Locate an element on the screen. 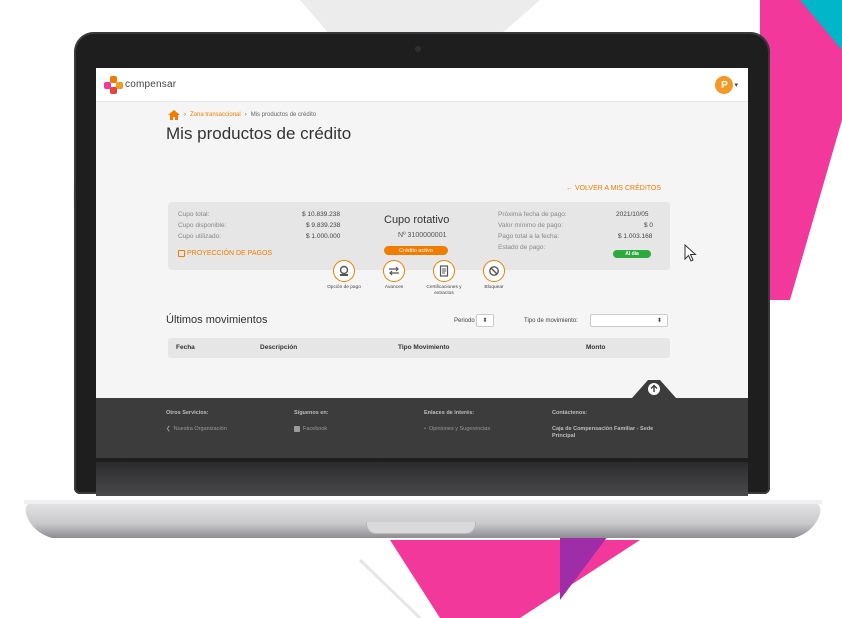 This screenshot has width=842, height=618. cupo-disponible-value: $ 9.839.238 is located at coordinates (323, 225).